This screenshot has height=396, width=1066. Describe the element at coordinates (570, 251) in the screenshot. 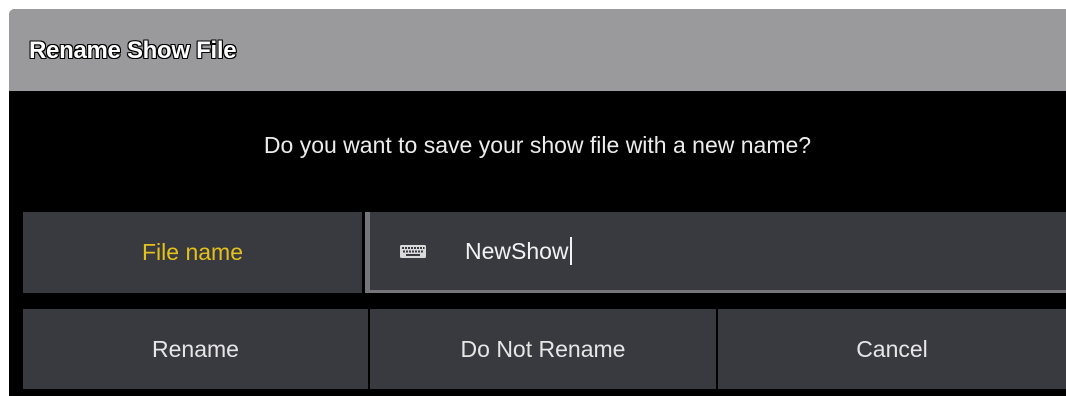

I see `text-caret` at that location.